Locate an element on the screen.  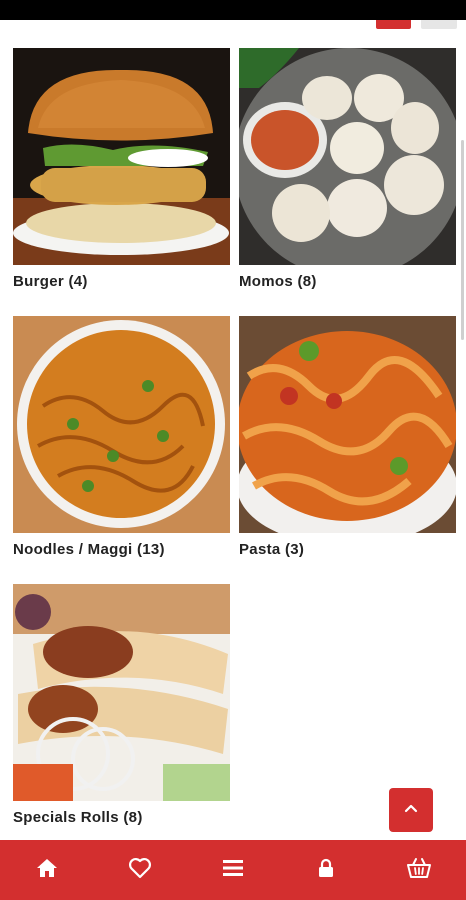
home-icon is located at coordinates (47, 870).